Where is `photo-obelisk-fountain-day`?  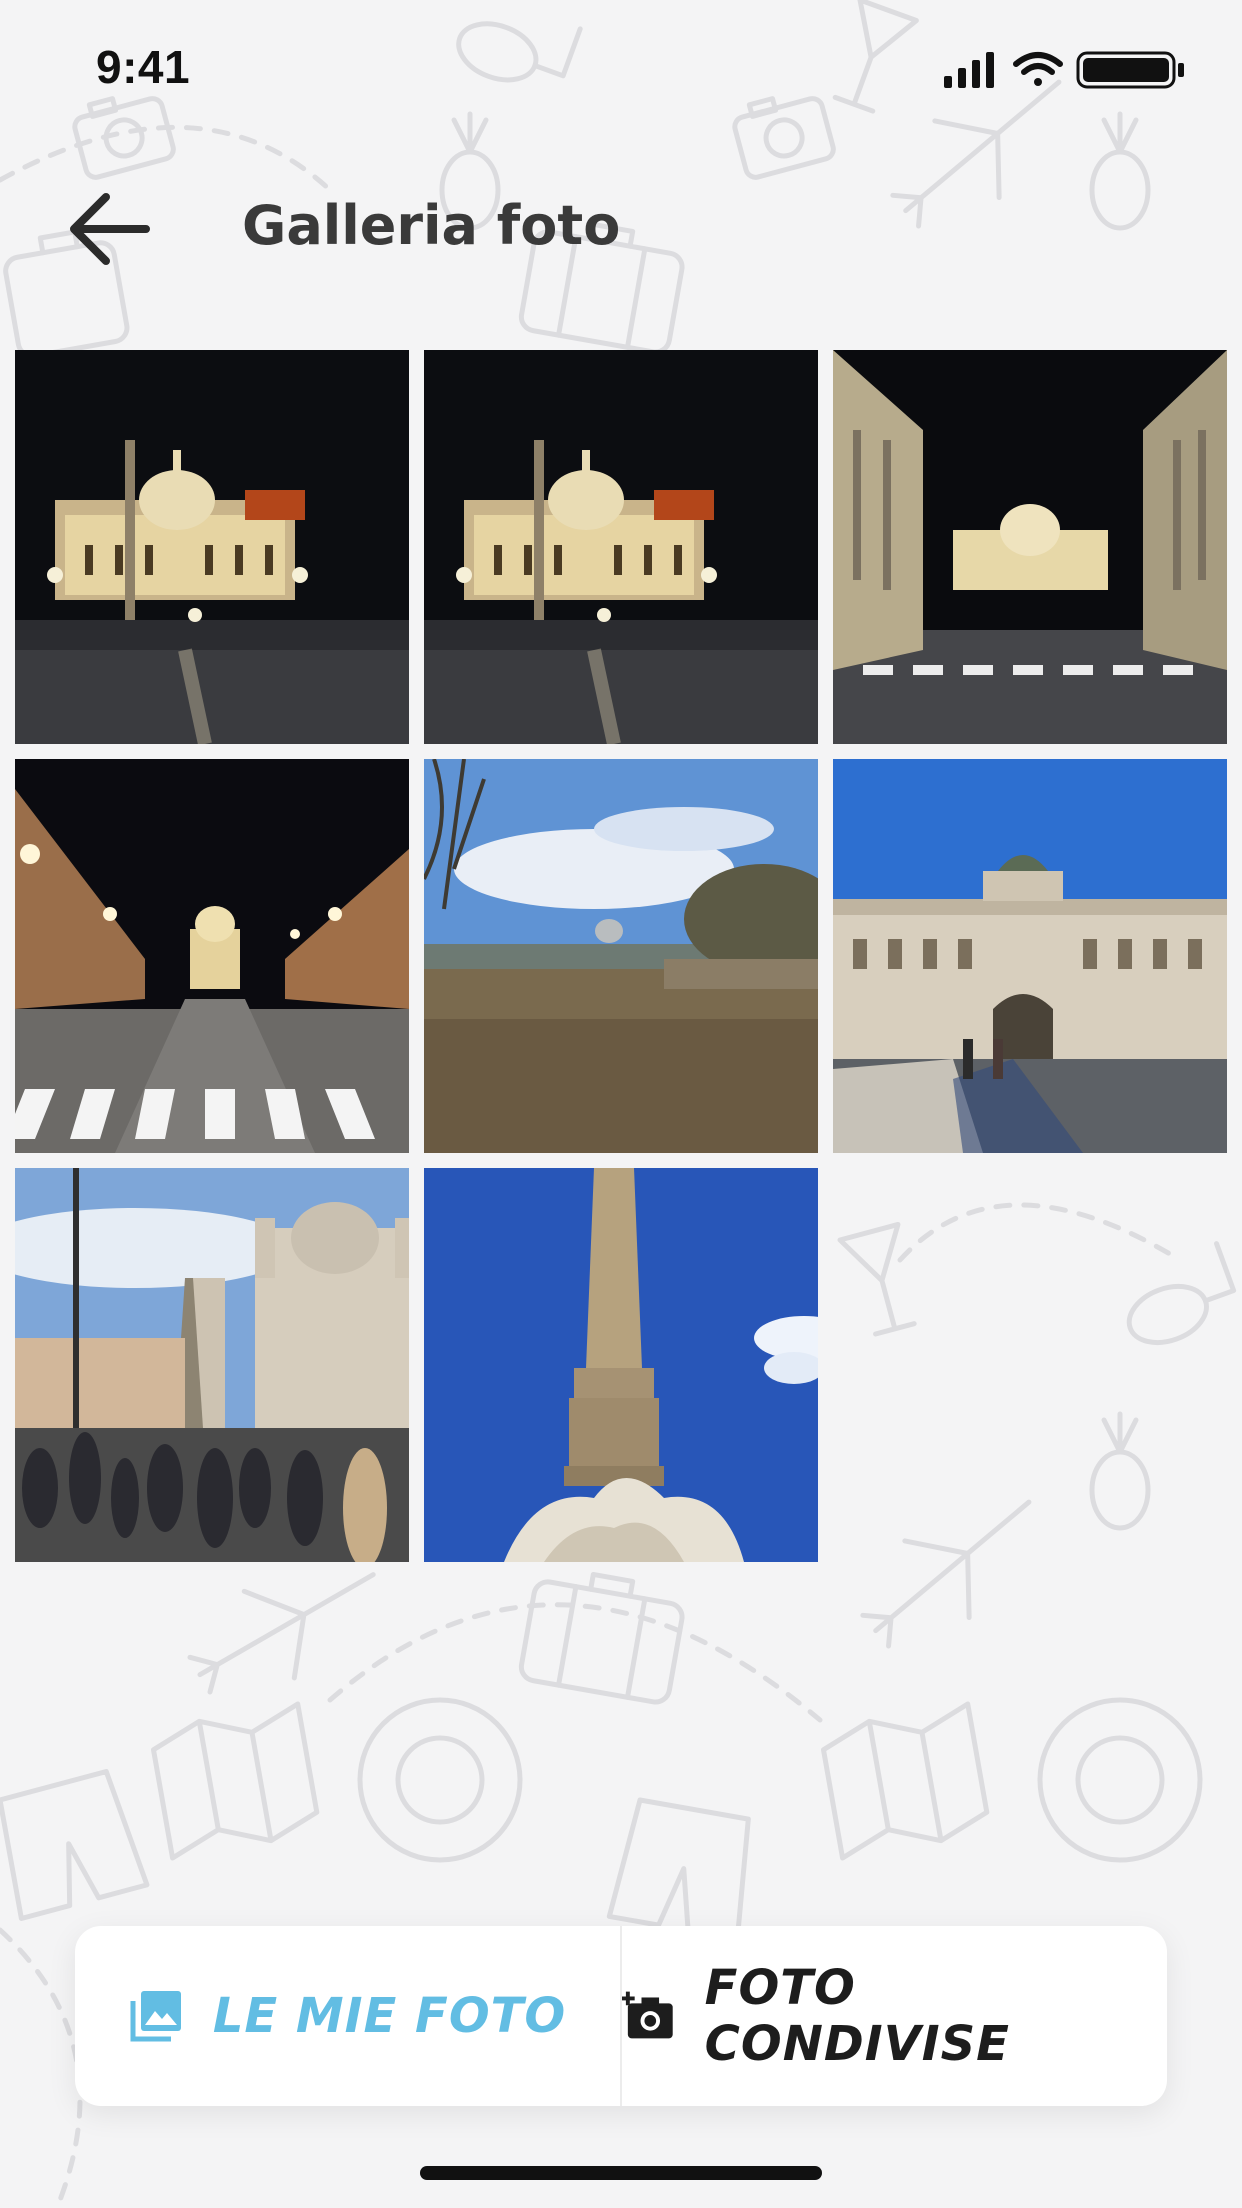 photo-obelisk-fountain-day is located at coordinates (621, 1365).